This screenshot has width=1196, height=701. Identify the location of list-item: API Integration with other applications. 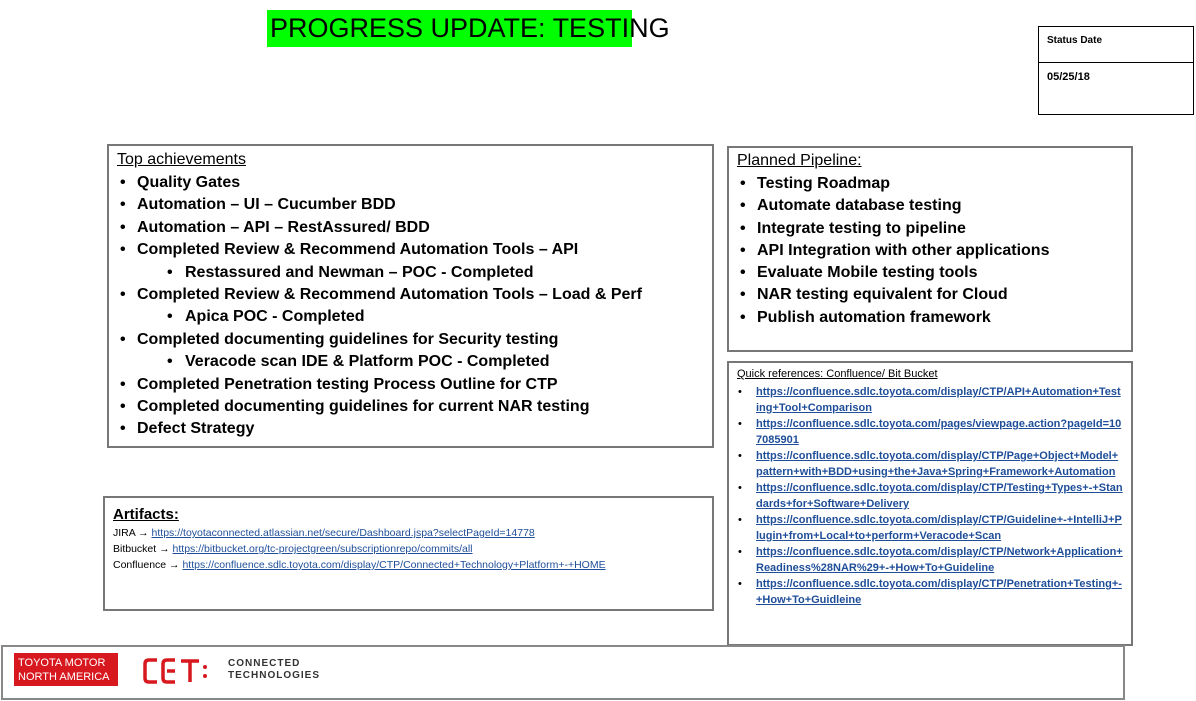
(930, 251).